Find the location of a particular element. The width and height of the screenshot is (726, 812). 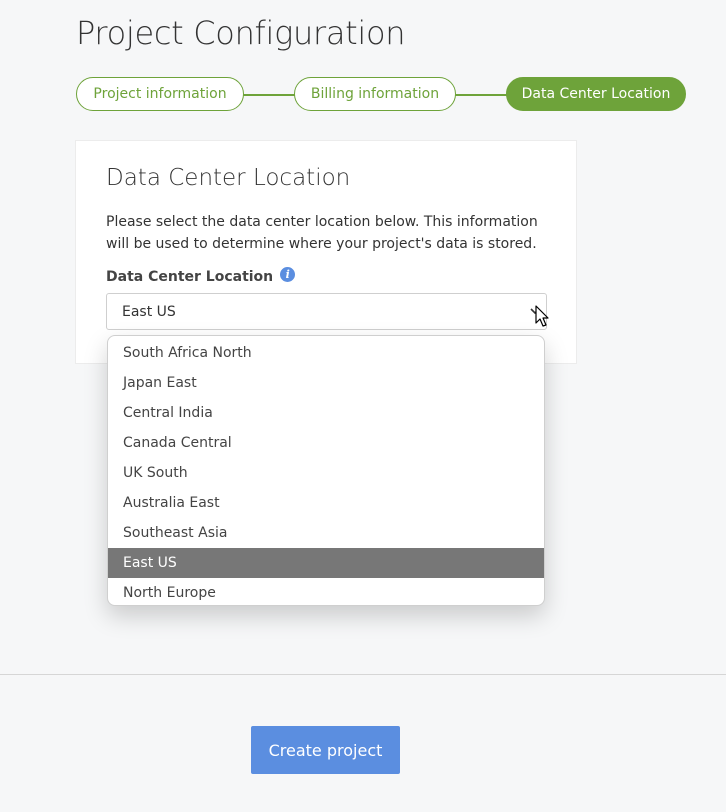

step-billing-information: Billing information is located at coordinates (375, 94).